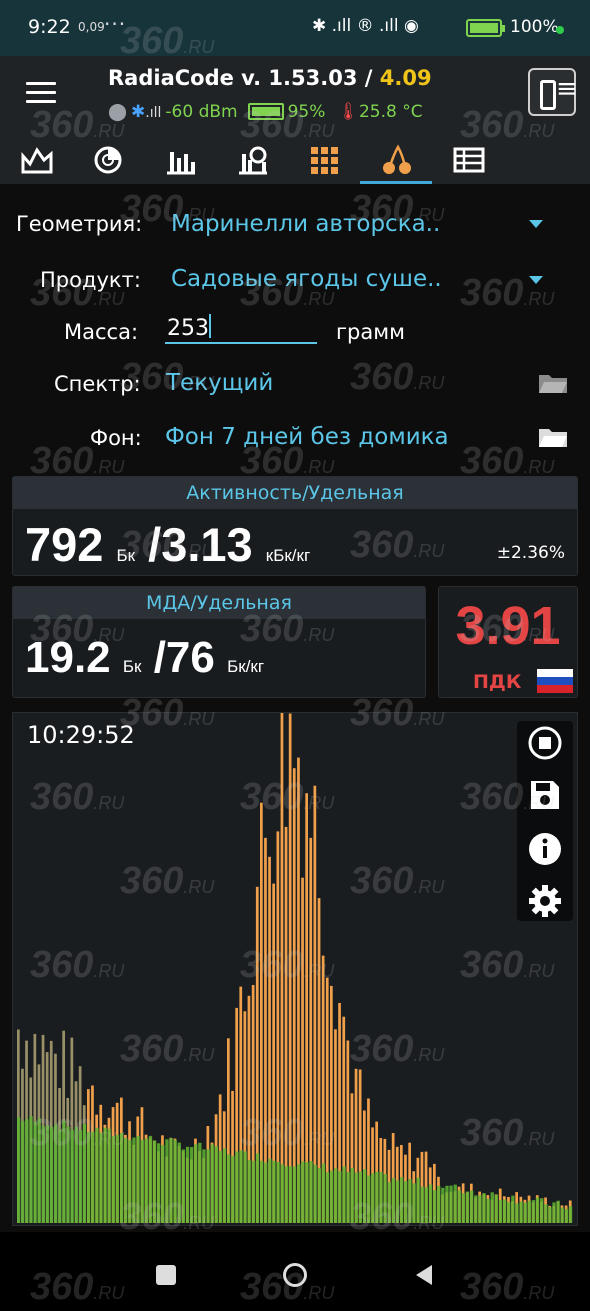  What do you see at coordinates (508, 642) in the screenshot?
I see `pdk-card: 3.91 ПДК` at bounding box center [508, 642].